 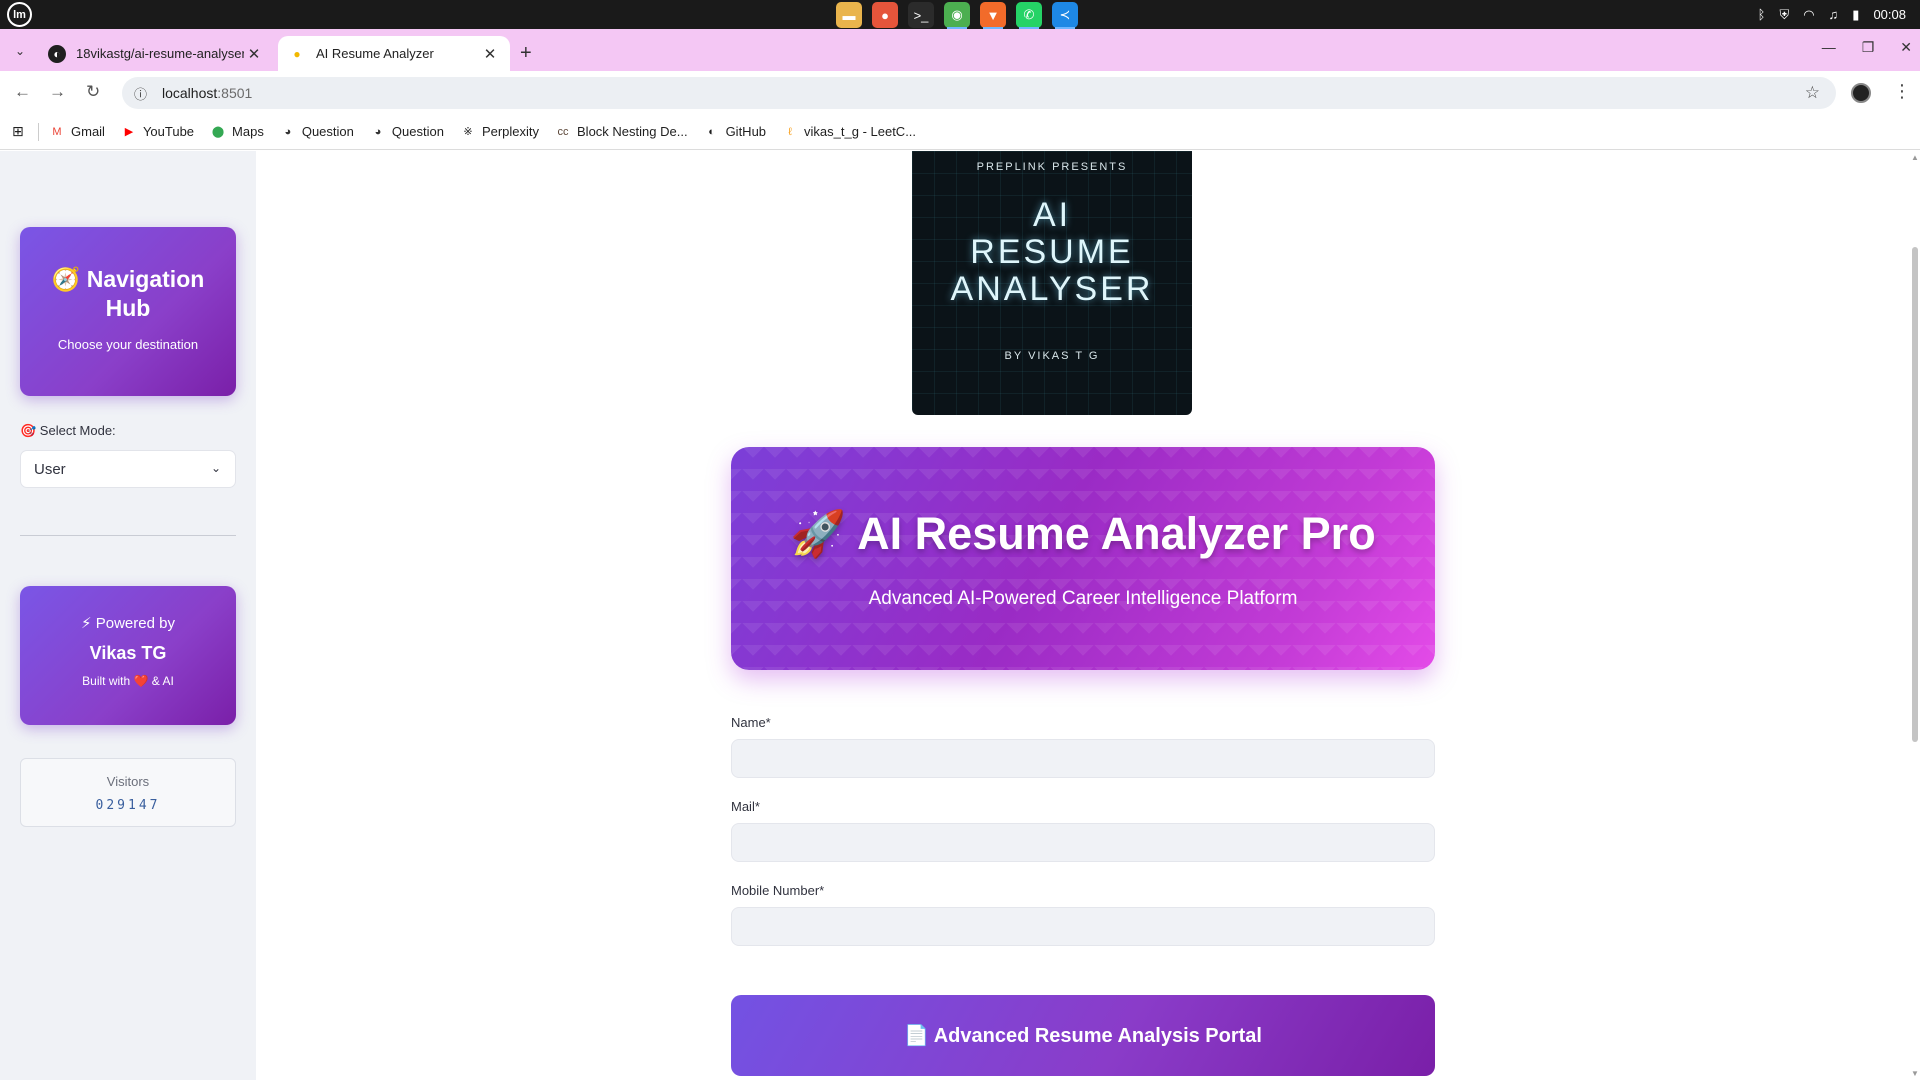 I want to click on bookmark-label: YouTube, so click(x=168, y=131).